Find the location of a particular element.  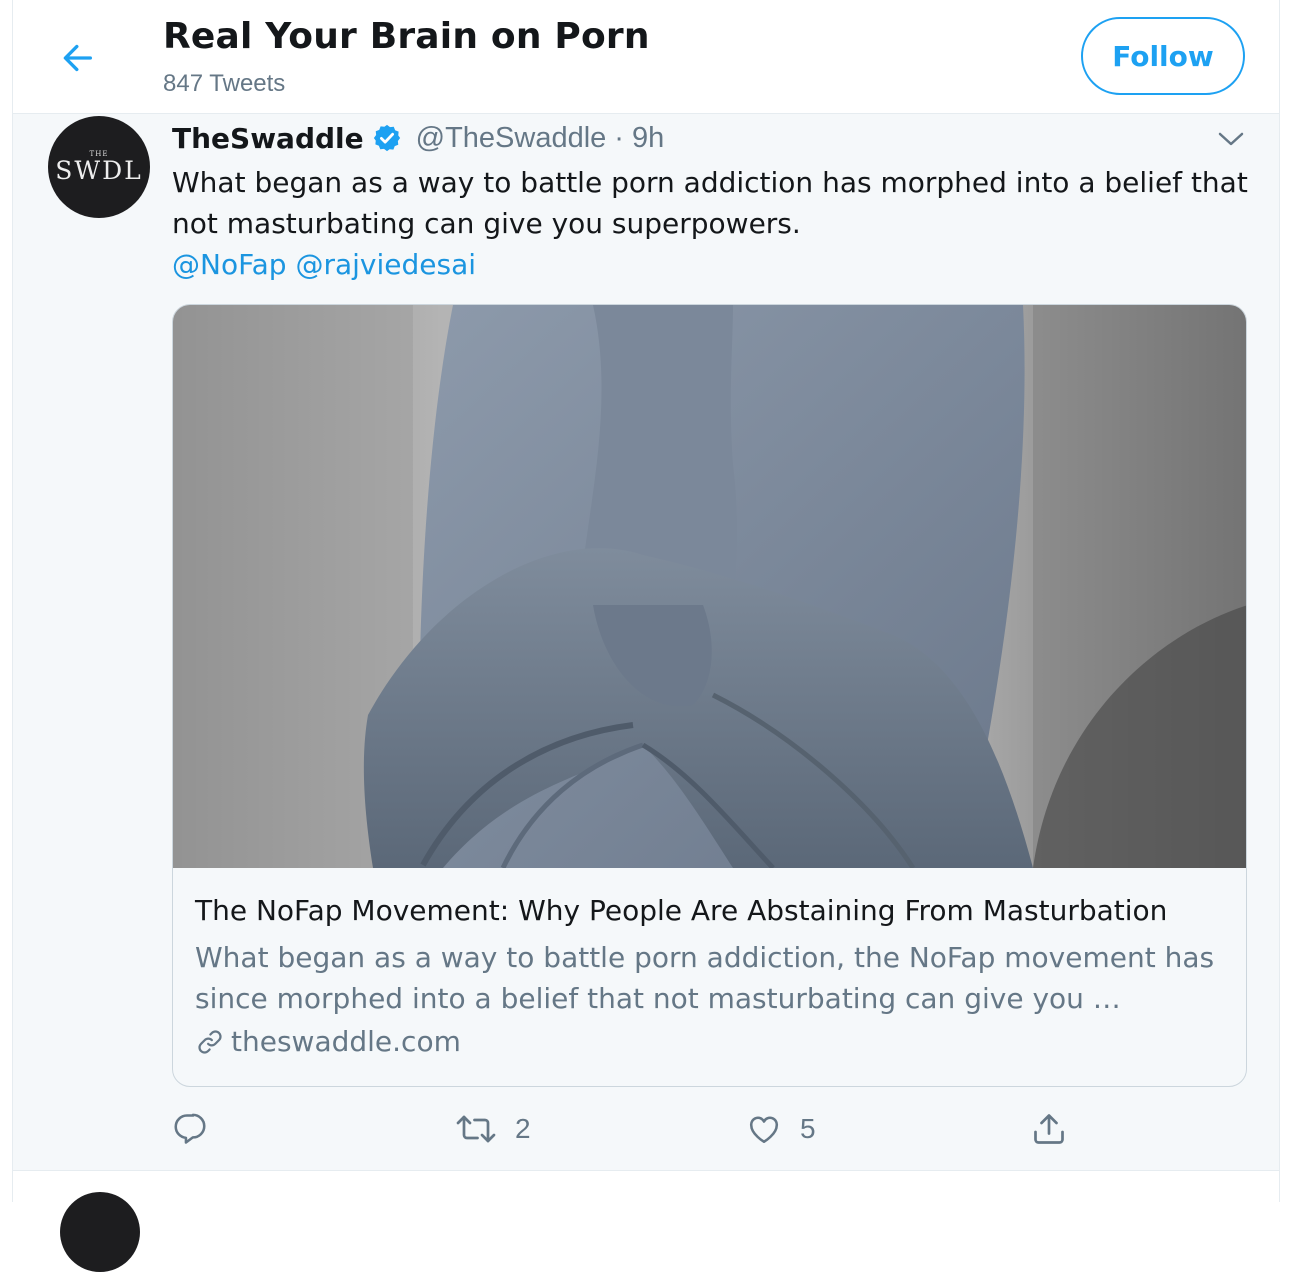

like-button: 5 is located at coordinates (781, 1129).